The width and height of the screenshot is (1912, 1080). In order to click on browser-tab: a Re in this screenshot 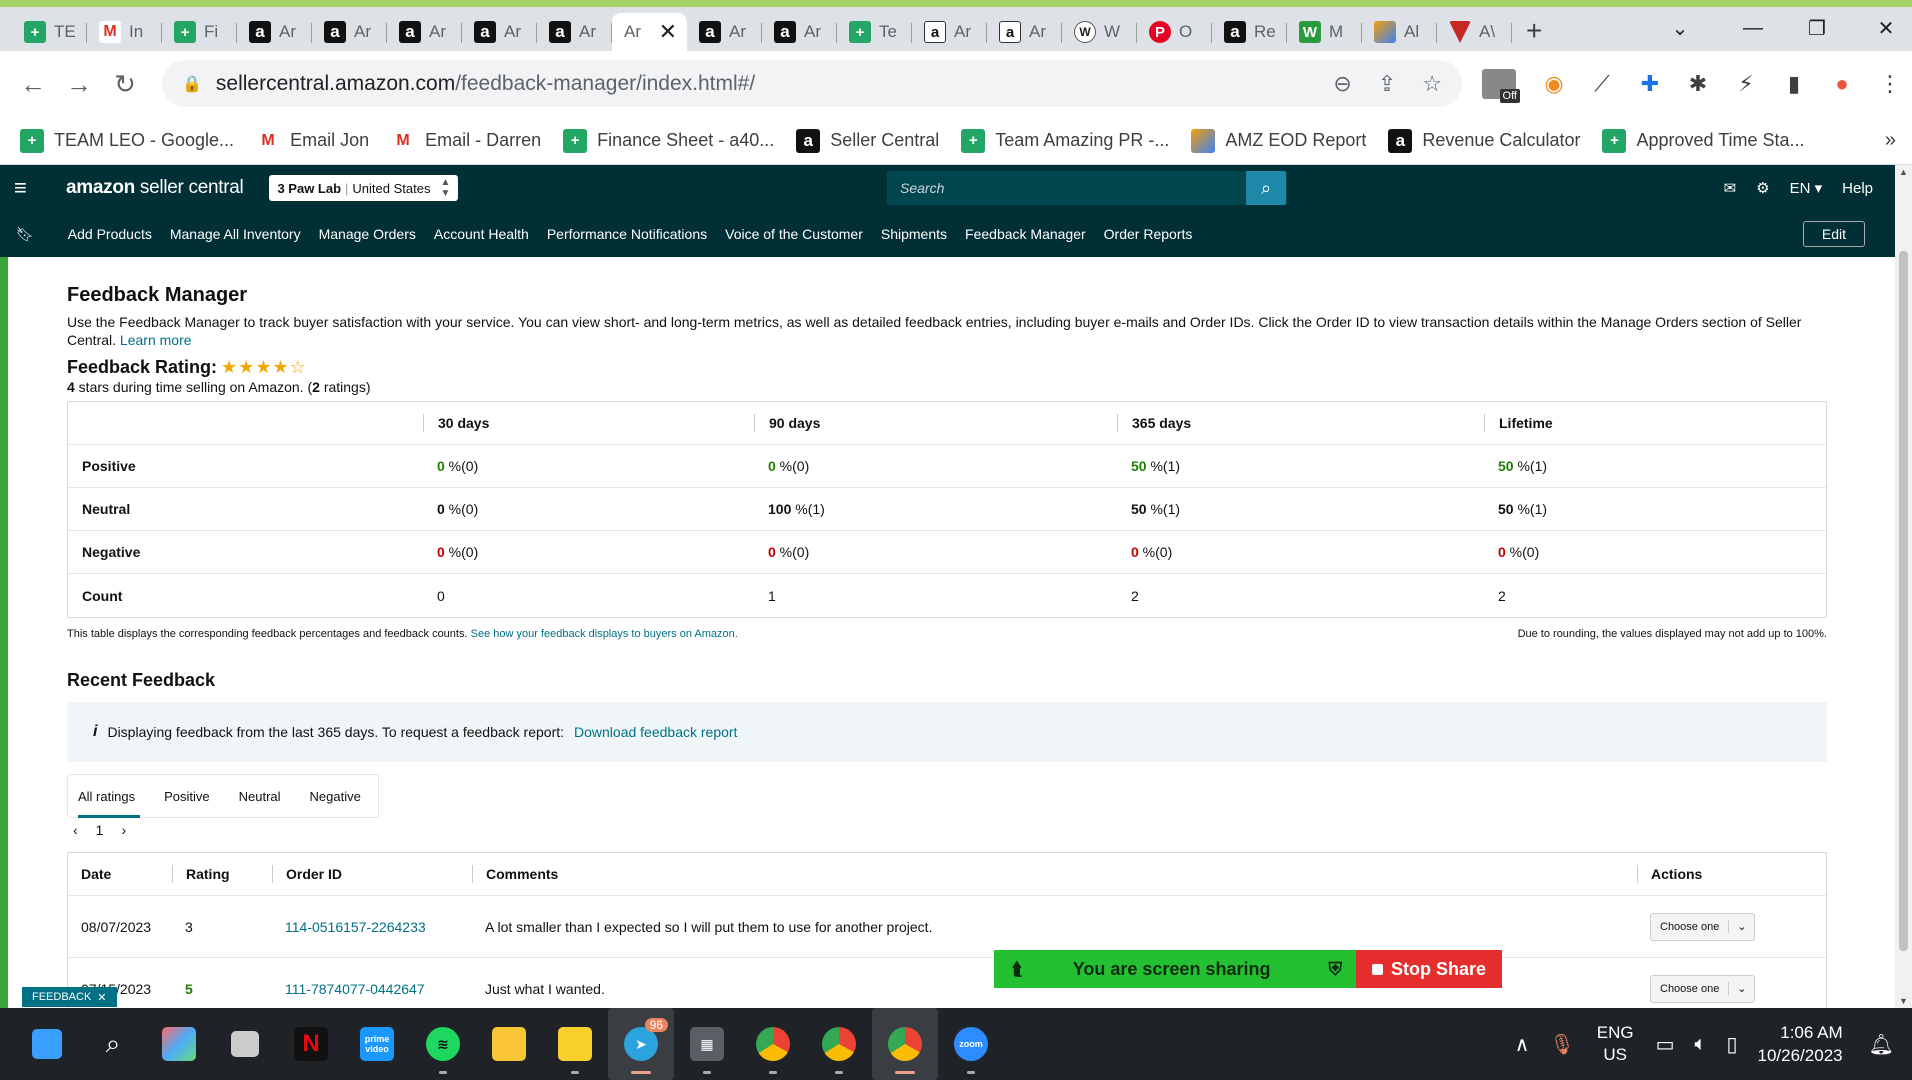, I will do `click(1249, 32)`.